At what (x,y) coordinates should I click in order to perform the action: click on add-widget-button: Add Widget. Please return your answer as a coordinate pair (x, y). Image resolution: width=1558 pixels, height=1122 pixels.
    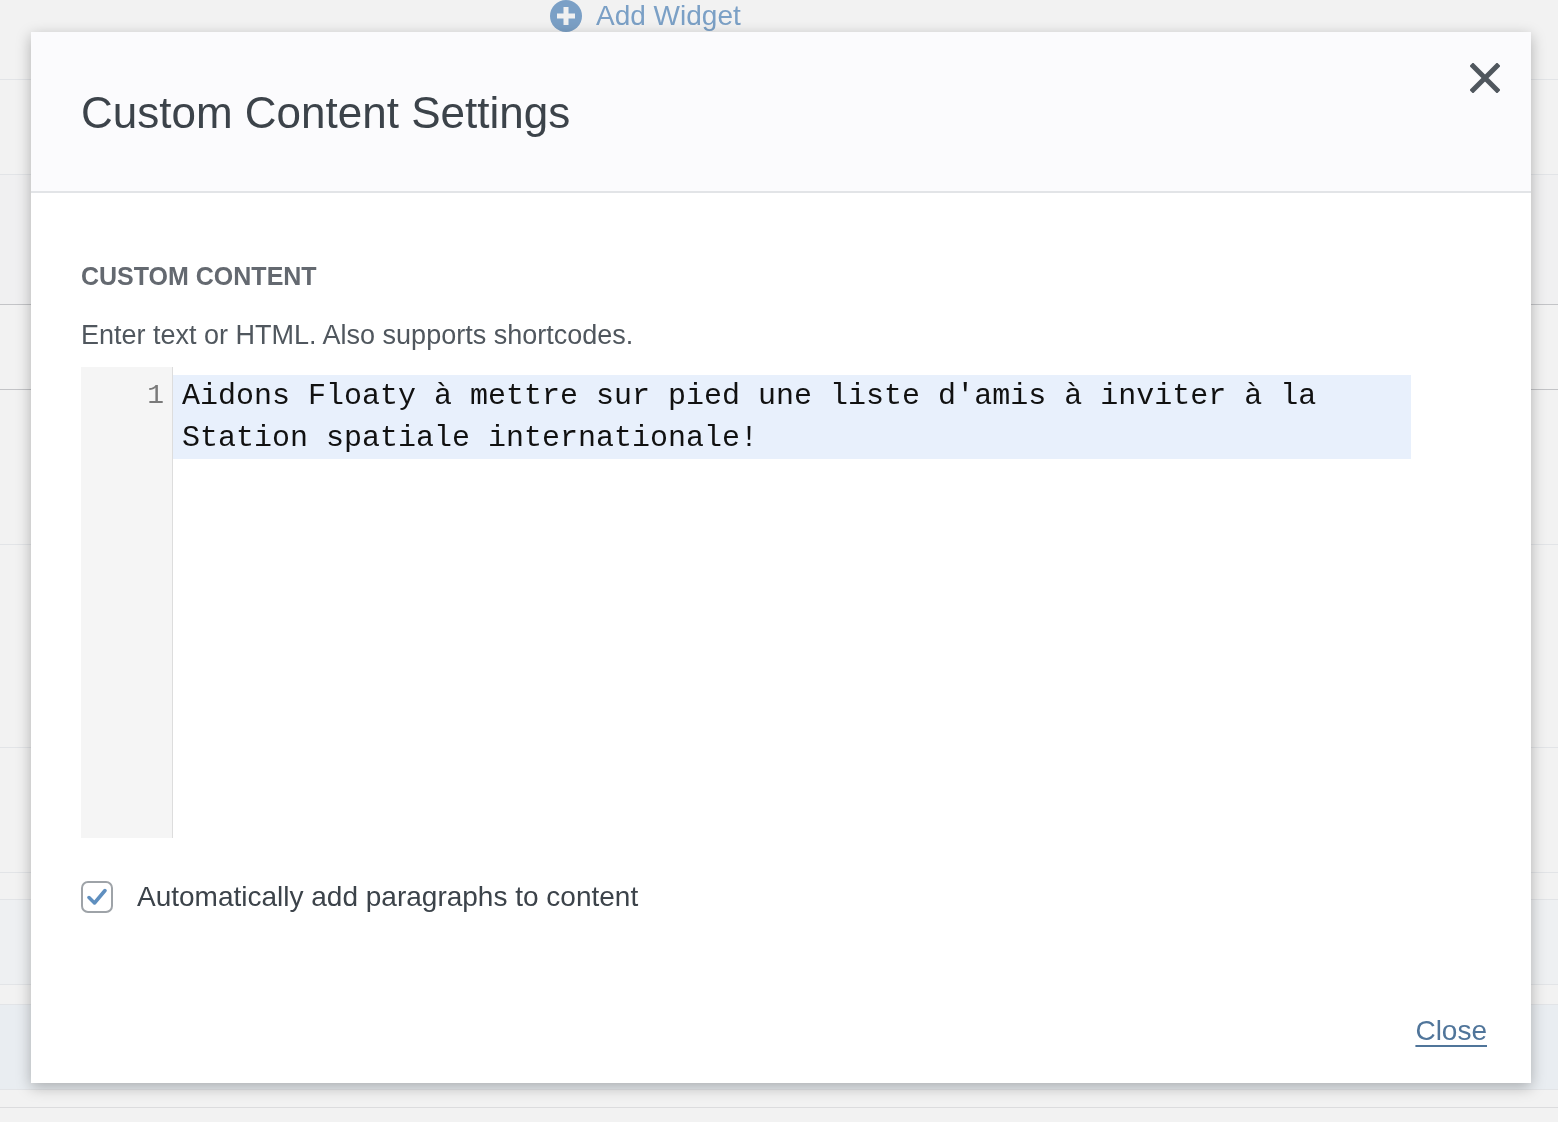
    Looking at the image, I should click on (645, 16).